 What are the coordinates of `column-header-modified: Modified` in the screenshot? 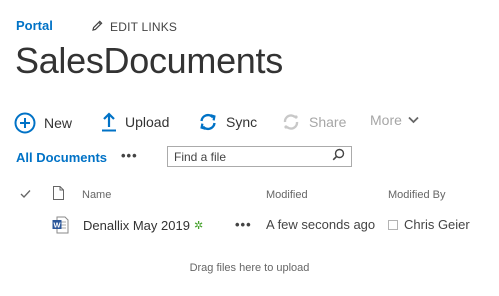 It's located at (287, 195).